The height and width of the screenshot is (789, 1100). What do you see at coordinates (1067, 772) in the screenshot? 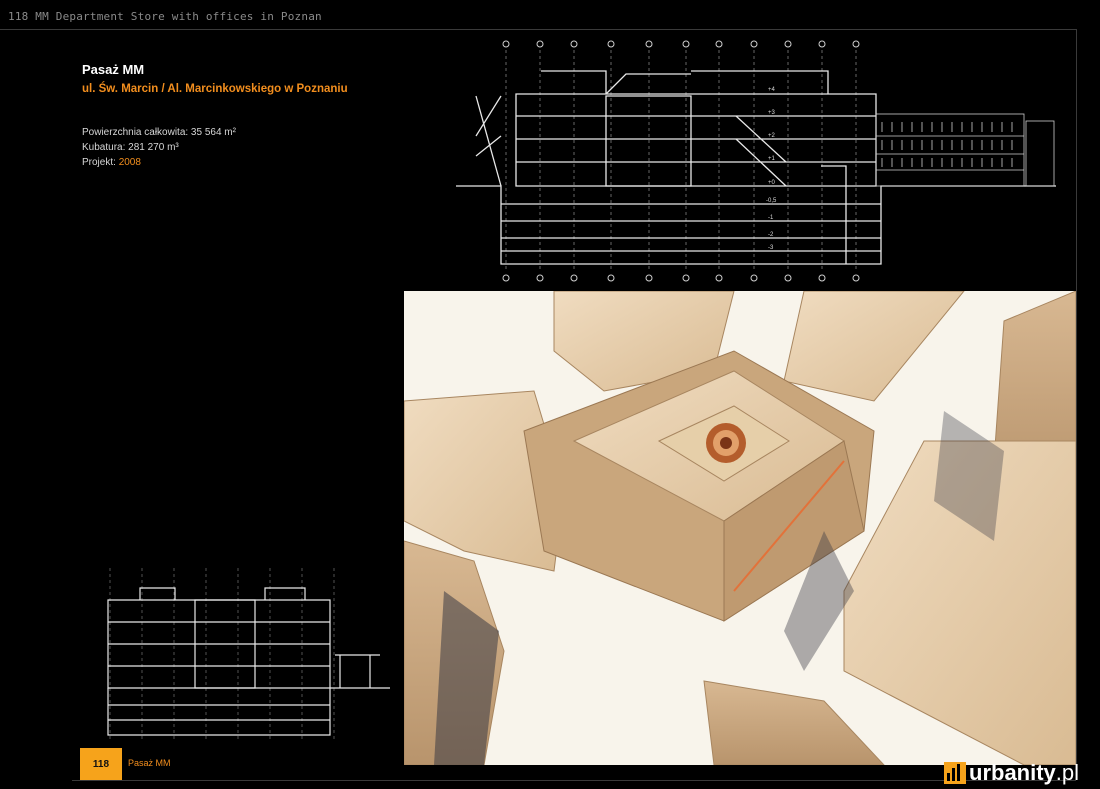
I see `brand-tld: .pl` at bounding box center [1067, 772].